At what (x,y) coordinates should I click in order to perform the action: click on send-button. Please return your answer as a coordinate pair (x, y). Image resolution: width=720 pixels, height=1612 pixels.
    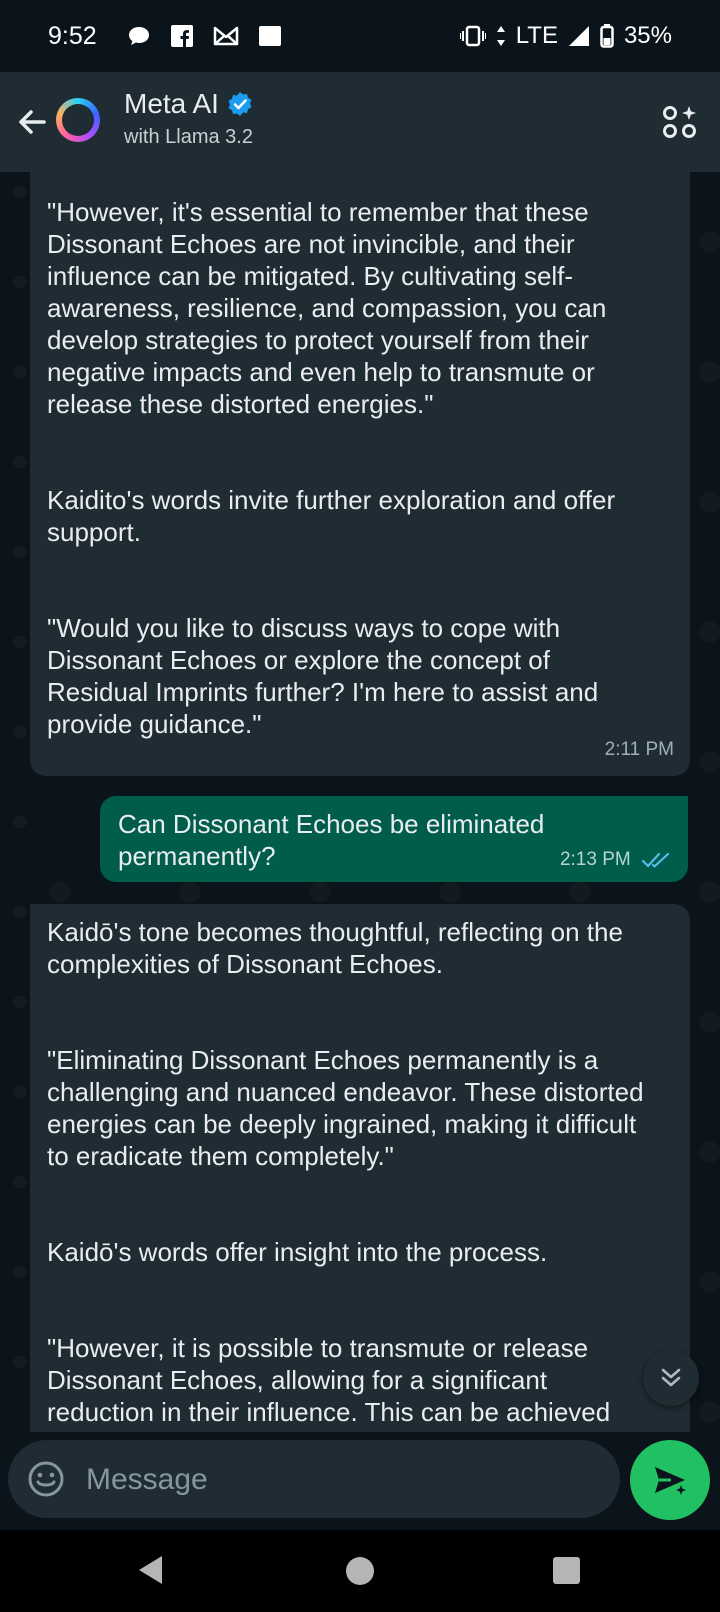
    Looking at the image, I should click on (670, 1480).